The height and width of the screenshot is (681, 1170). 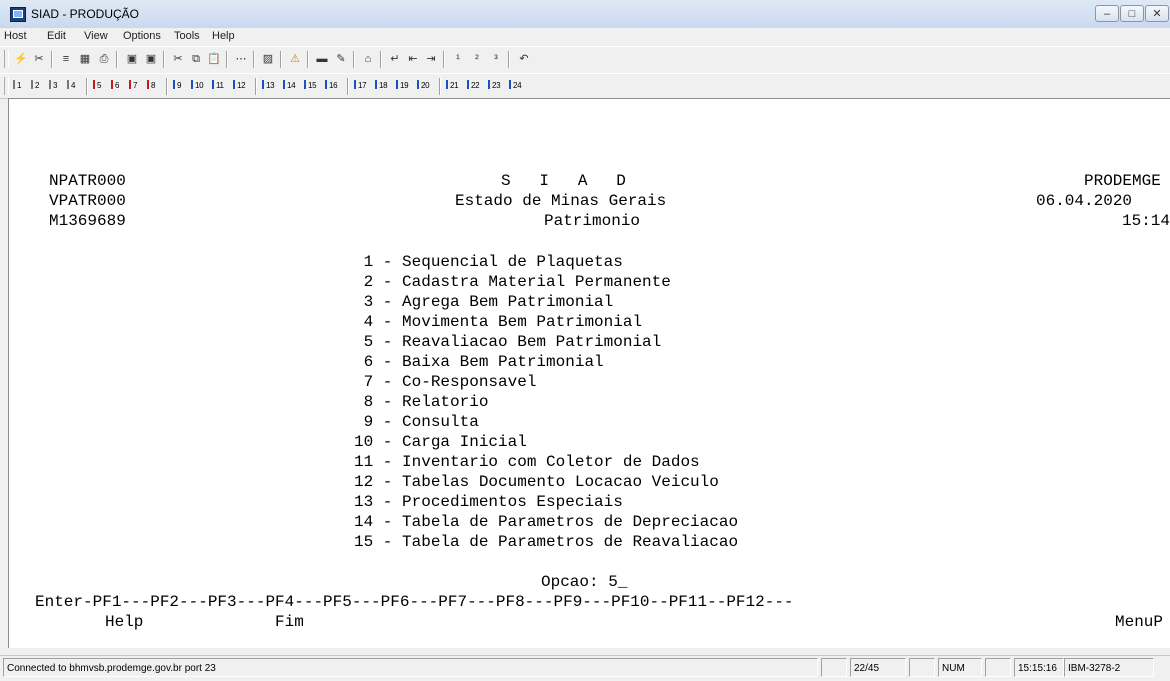 I want to click on print-icon: ⎙, so click(x=104, y=59).